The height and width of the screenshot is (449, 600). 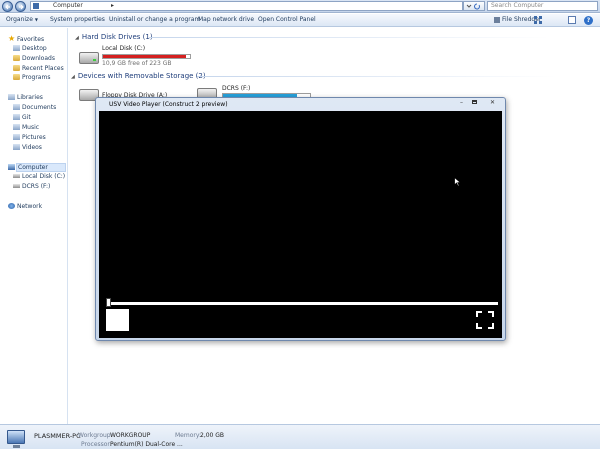 I want to click on nav-libraries: Libraries, so click(x=25, y=97).